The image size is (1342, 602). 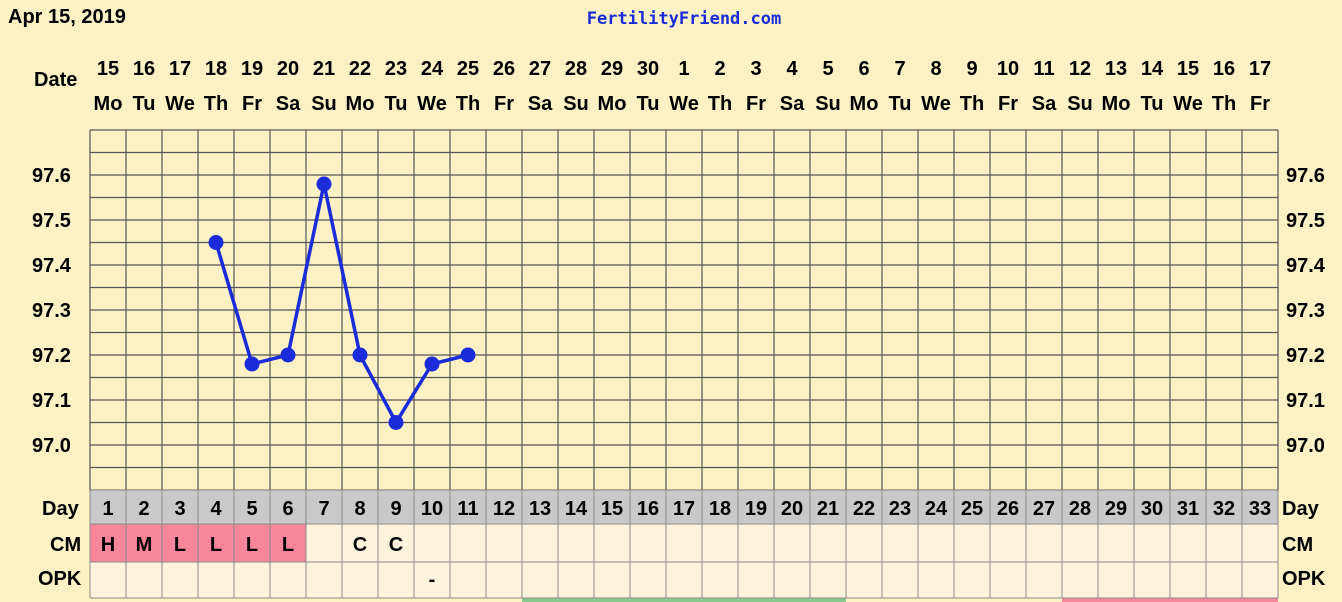 I want to click on cm-value: H, so click(x=108, y=545).